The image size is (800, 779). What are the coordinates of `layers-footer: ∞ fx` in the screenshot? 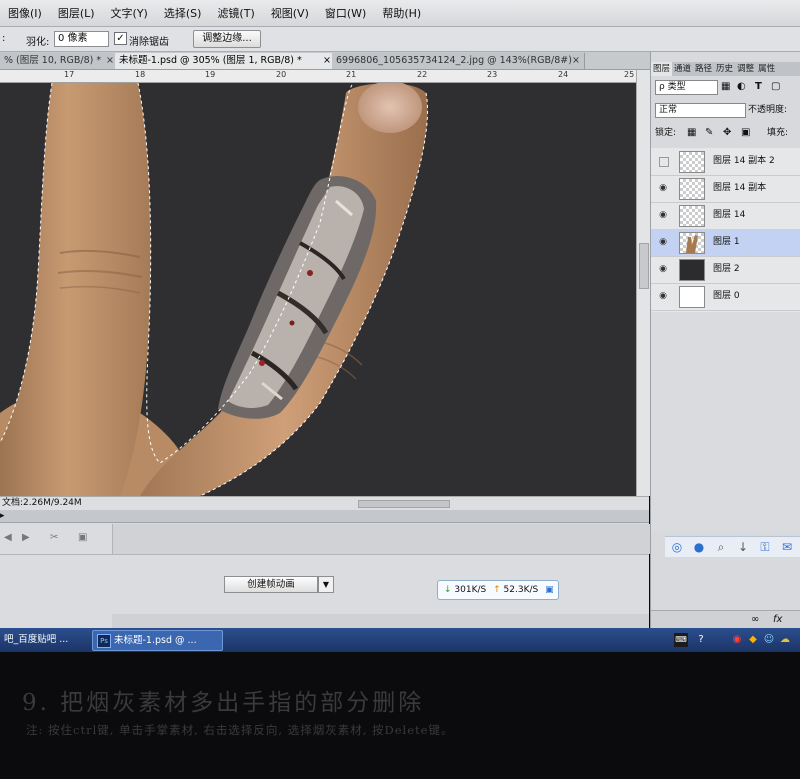 It's located at (725, 619).